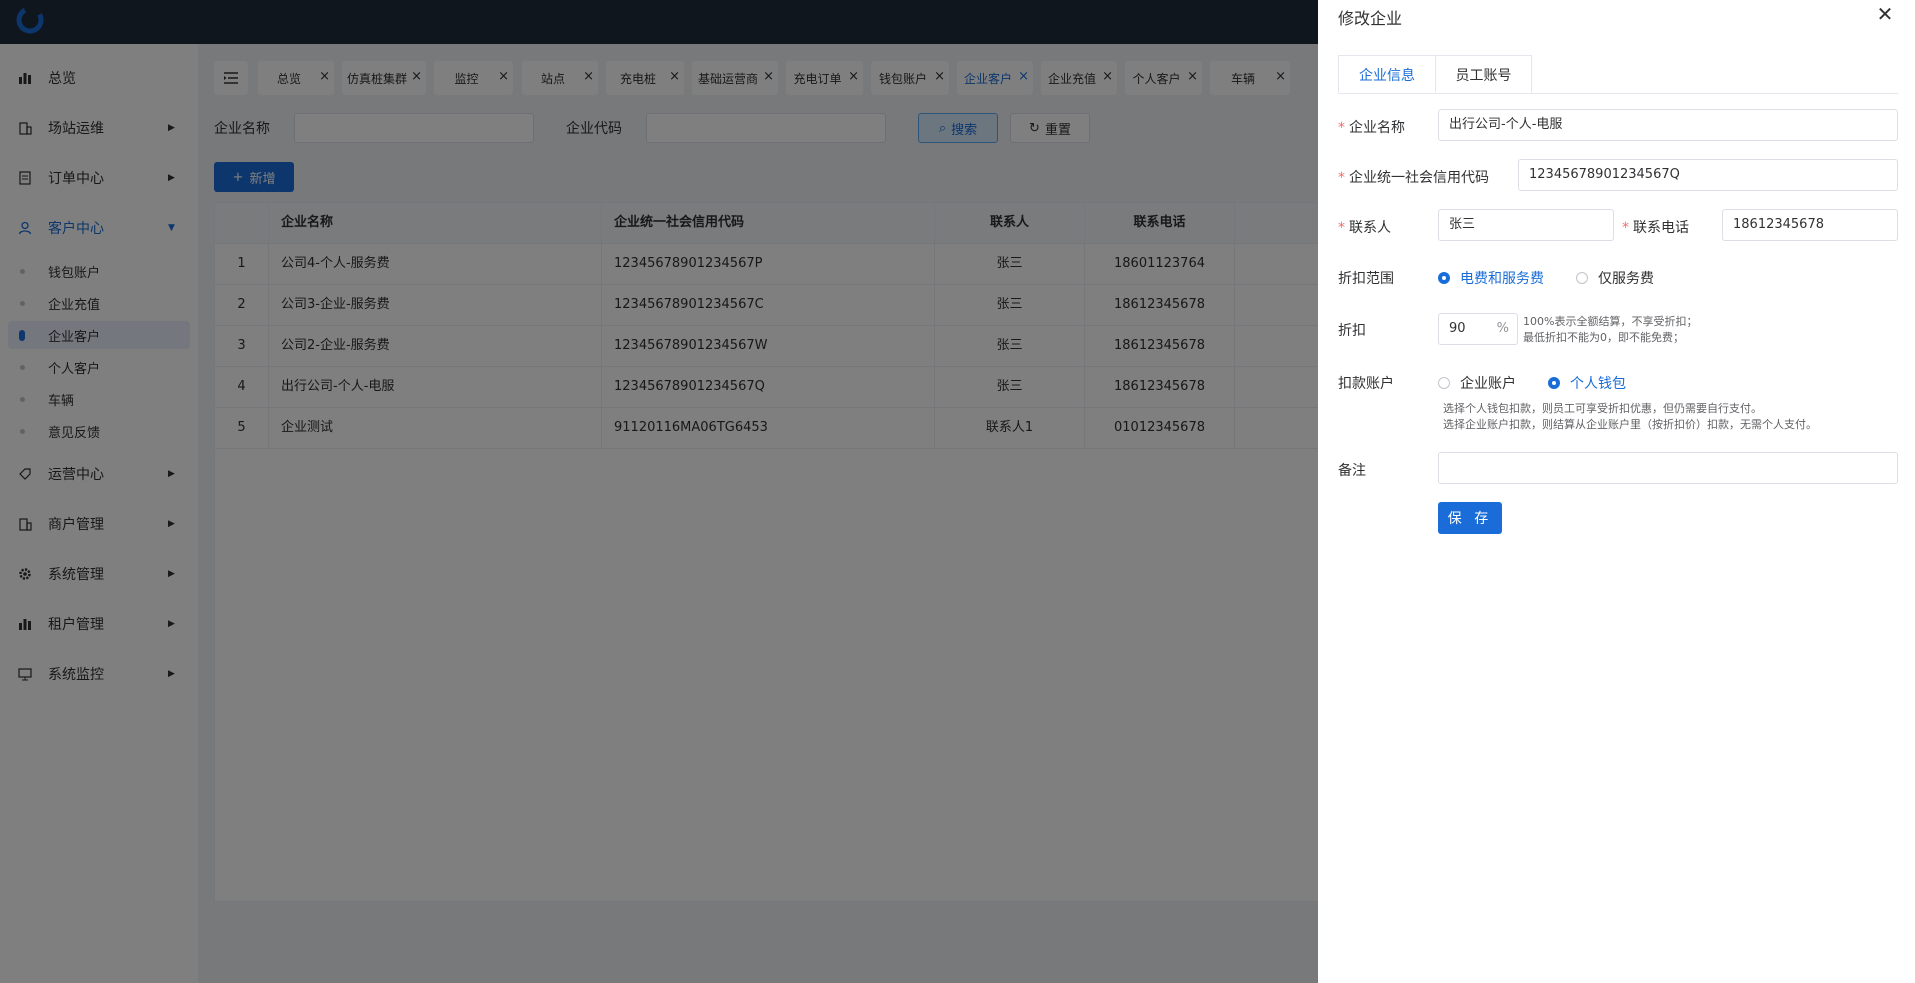 Image resolution: width=1915 pixels, height=983 pixels. Describe the element at coordinates (1602, 408) in the screenshot. I see `account-hint-1: 选择个人钱包扣款，则员工可享受折扣优惠，但仍需要自行支付。` at that location.